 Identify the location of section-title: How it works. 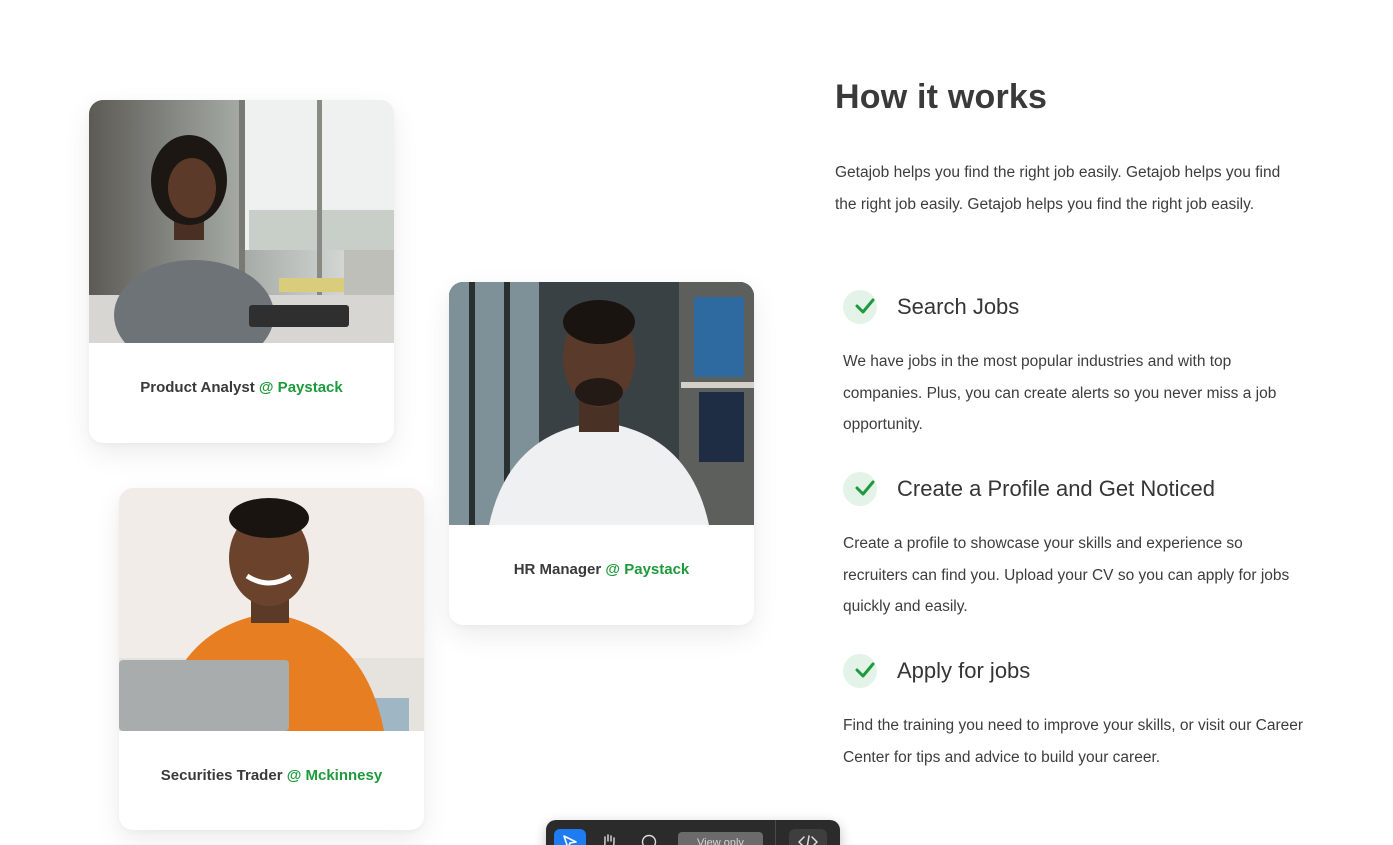
(941, 97).